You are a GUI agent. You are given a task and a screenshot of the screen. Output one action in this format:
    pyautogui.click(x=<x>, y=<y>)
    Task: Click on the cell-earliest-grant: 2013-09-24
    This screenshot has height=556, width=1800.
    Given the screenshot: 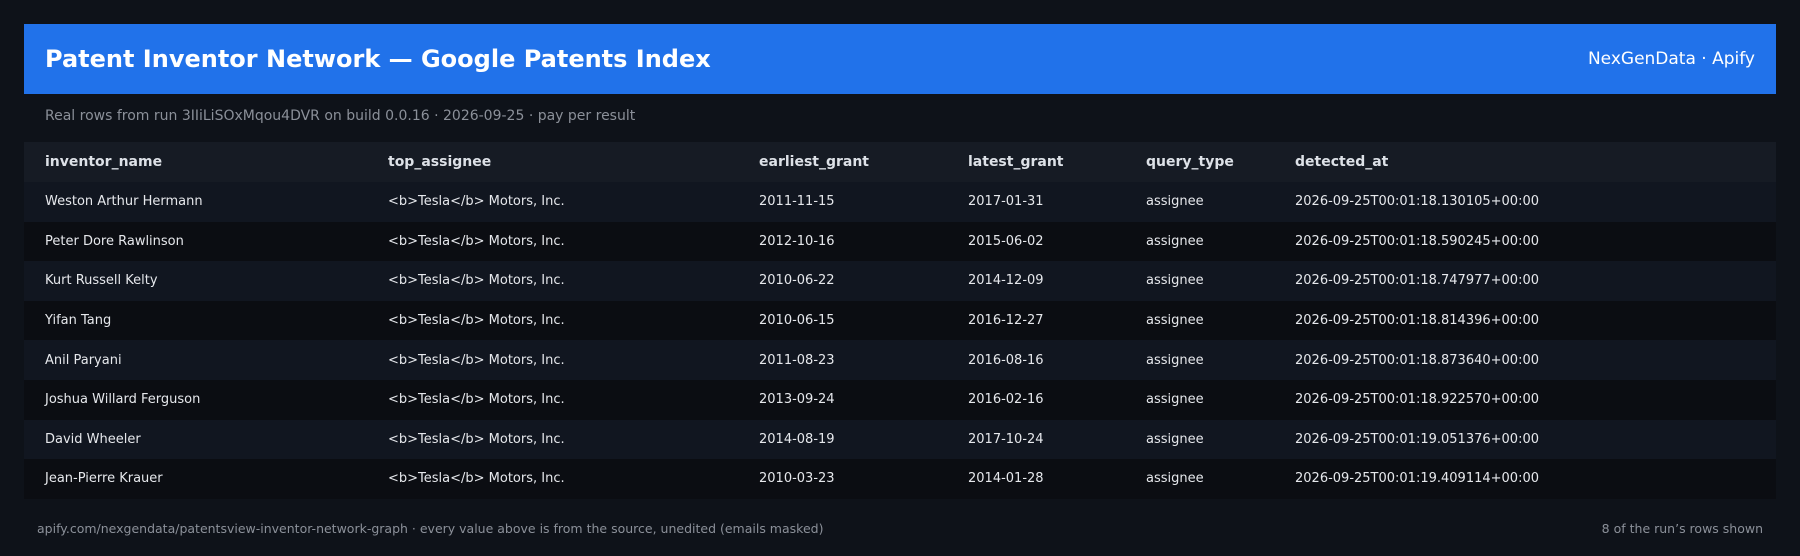 What is the action you would take?
    pyautogui.click(x=797, y=400)
    